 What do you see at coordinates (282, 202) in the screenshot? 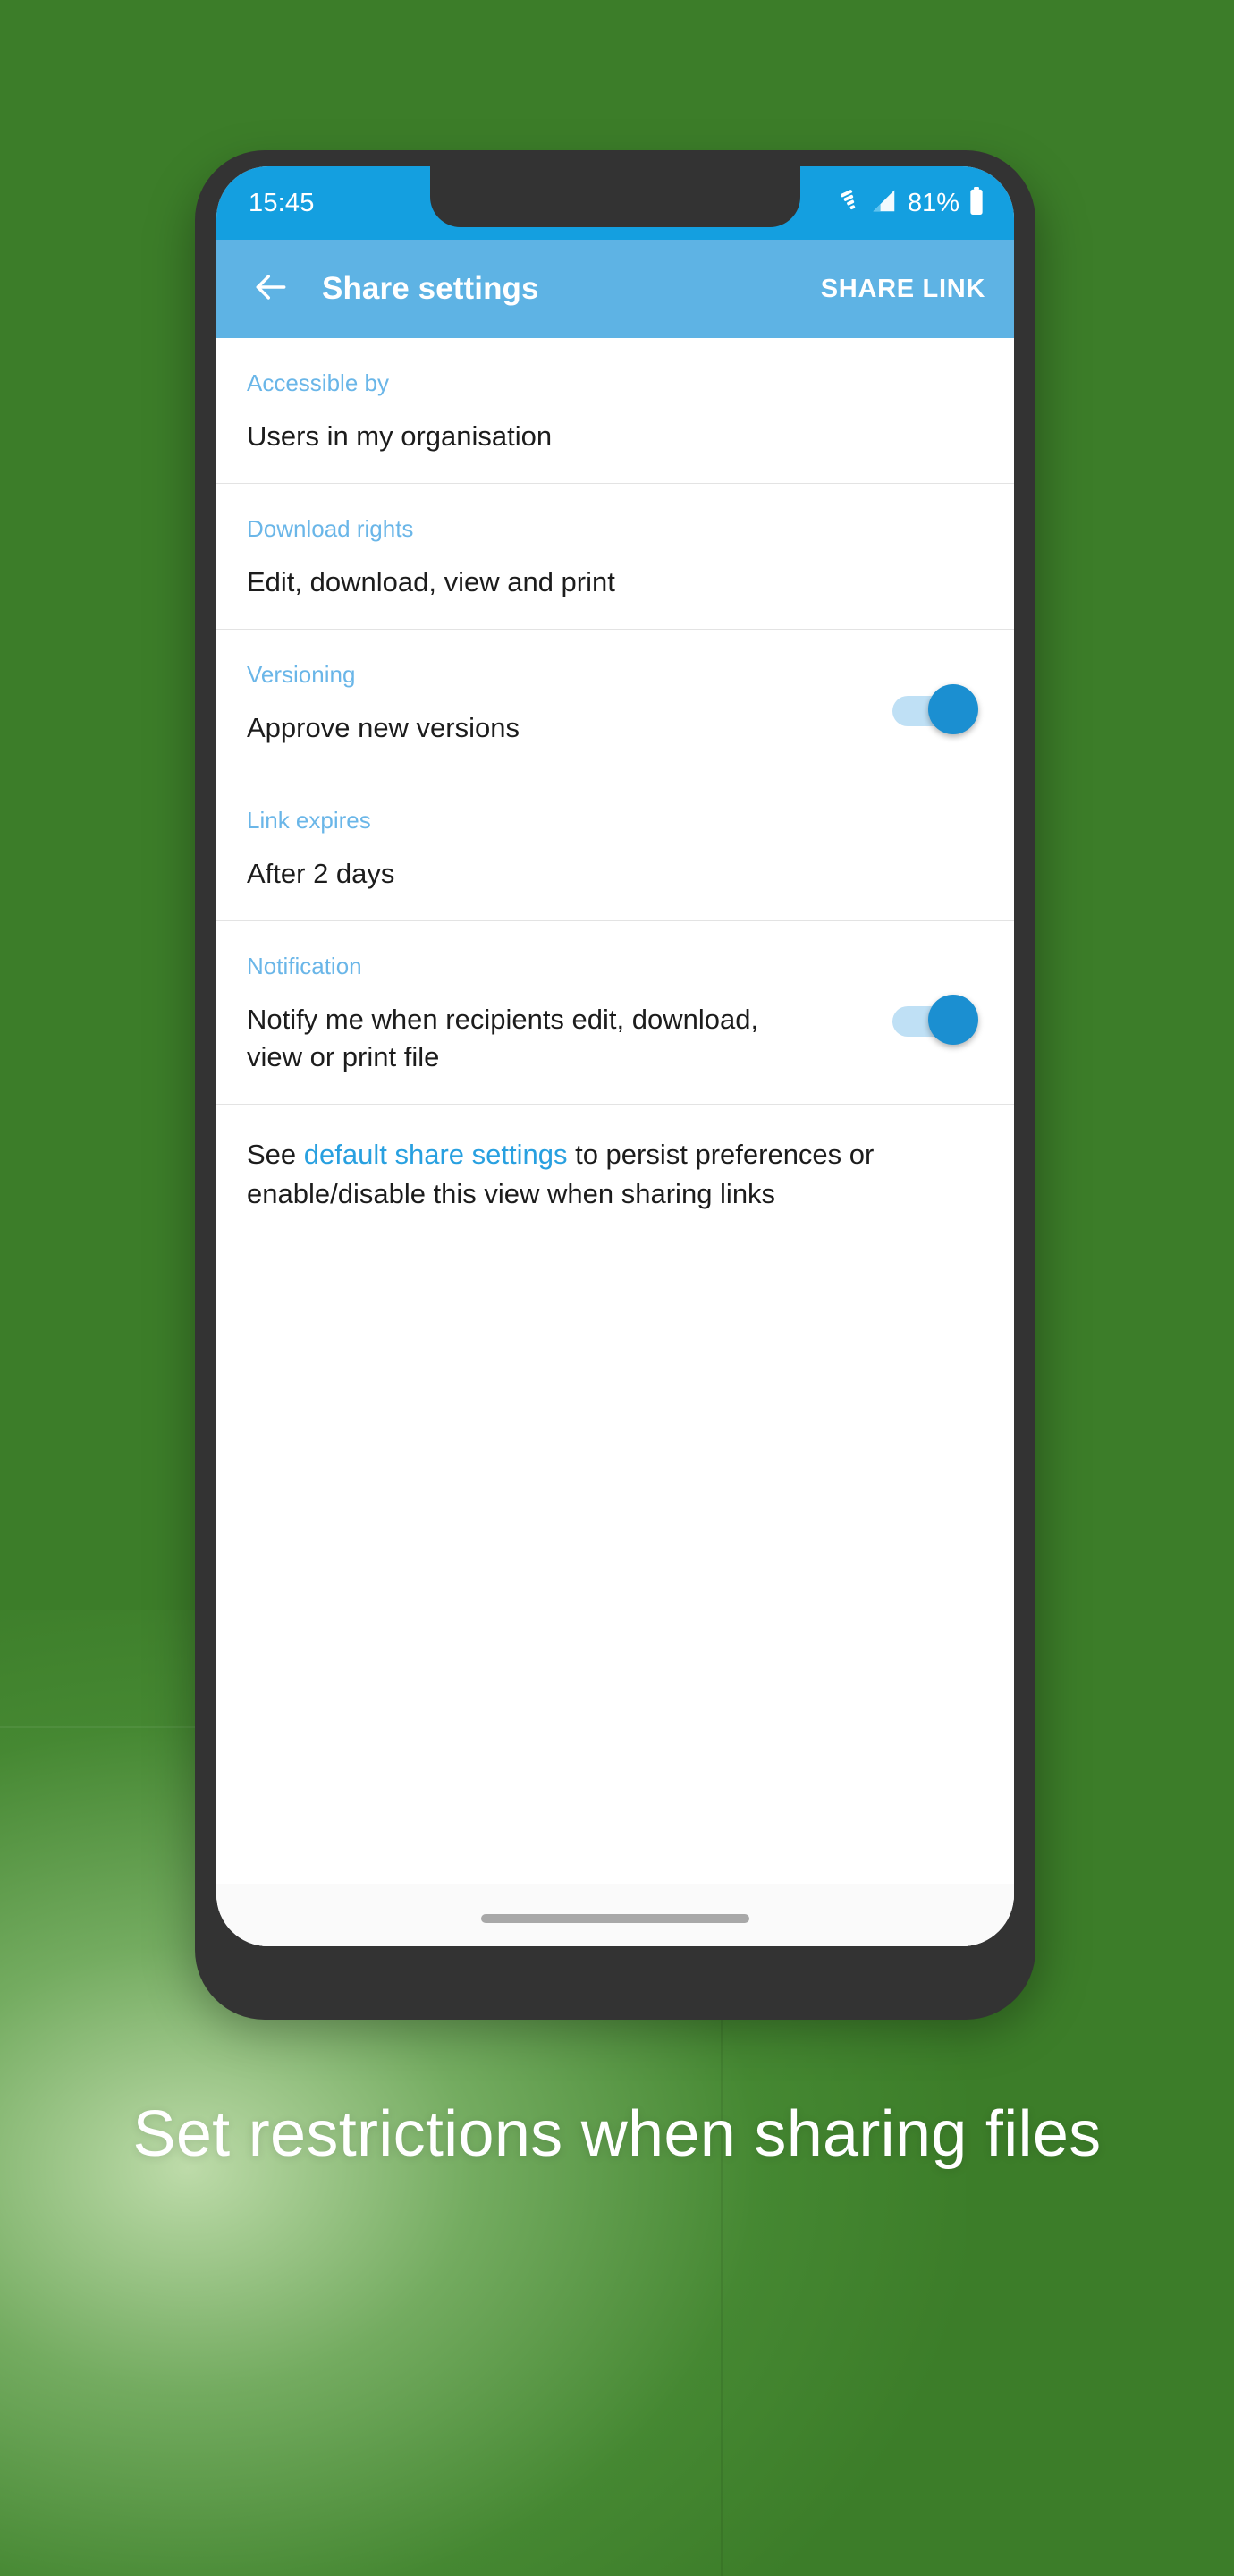
I see `status-bar-time: 15:45` at bounding box center [282, 202].